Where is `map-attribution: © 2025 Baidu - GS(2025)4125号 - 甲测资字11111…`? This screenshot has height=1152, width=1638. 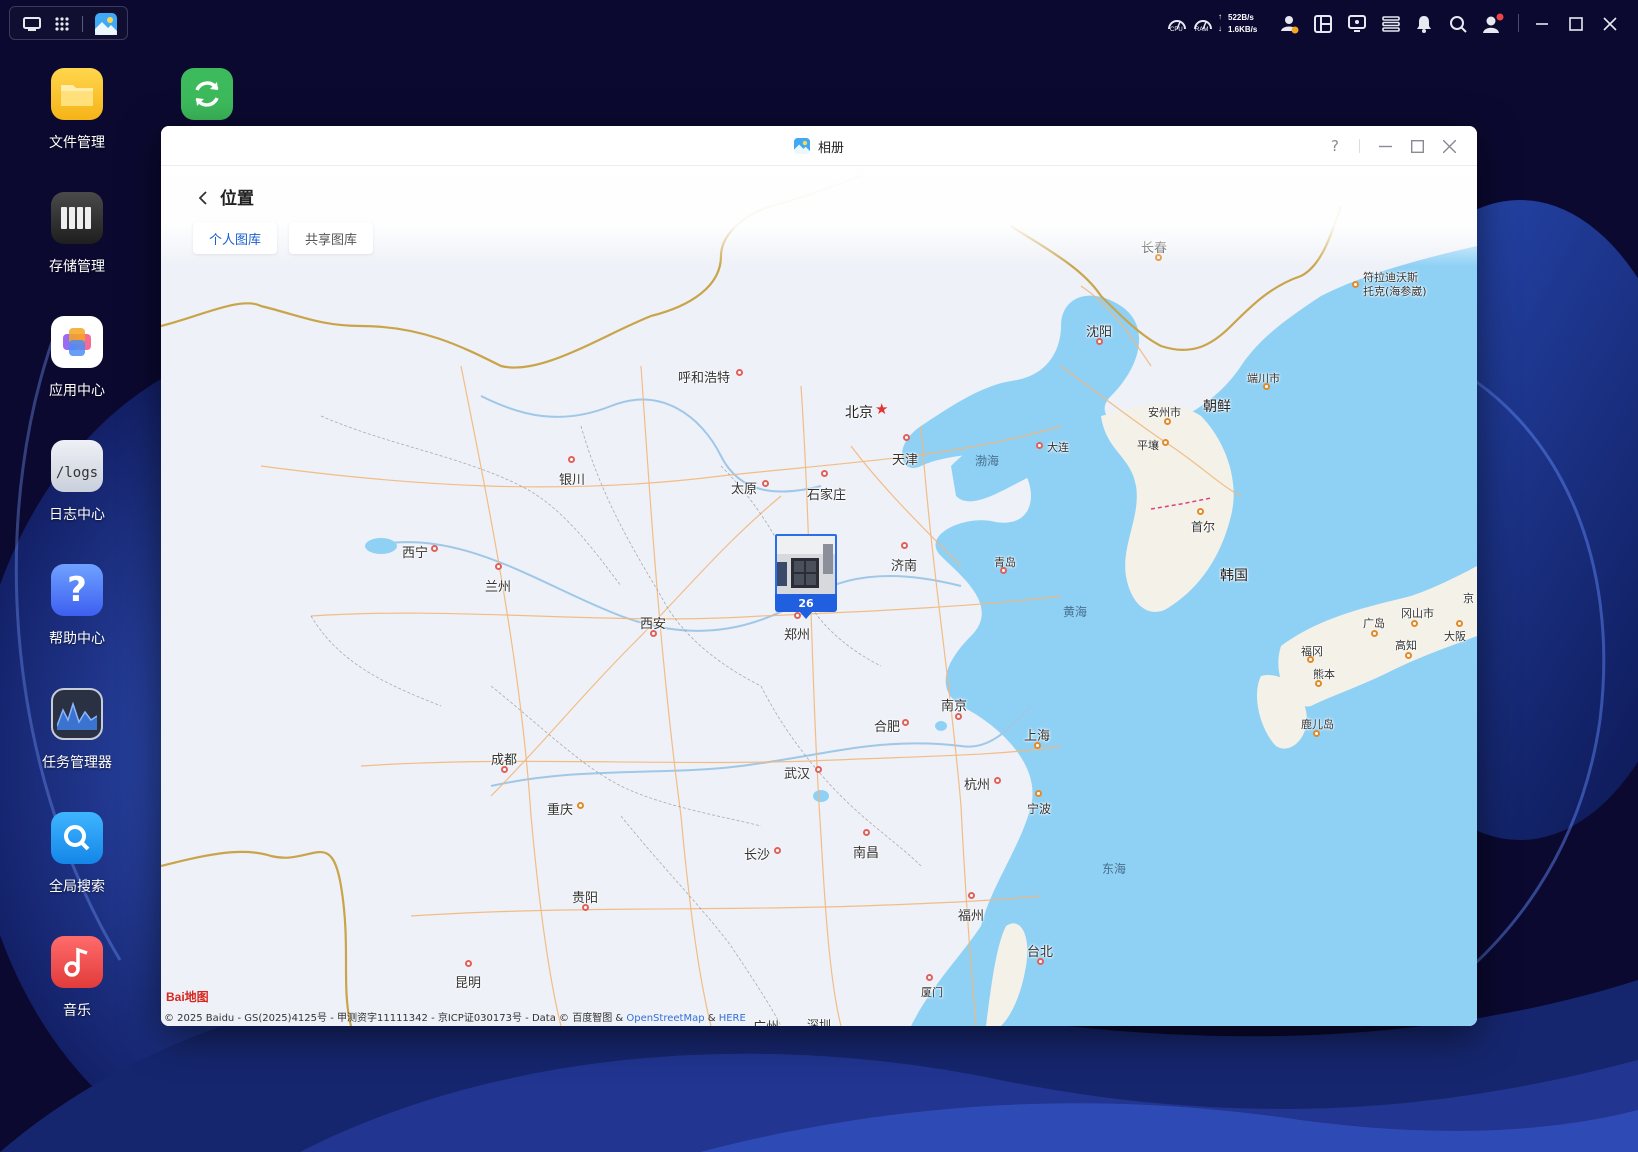 map-attribution: © 2025 Baidu - GS(2025)4125号 - 甲测资字11111… is located at coordinates (455, 1016).